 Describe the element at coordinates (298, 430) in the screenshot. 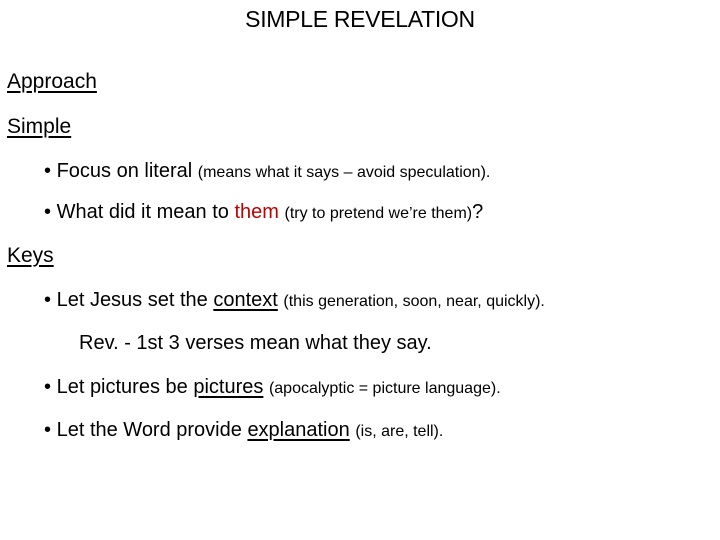

I see `emphasis-explanation: explanation` at that location.